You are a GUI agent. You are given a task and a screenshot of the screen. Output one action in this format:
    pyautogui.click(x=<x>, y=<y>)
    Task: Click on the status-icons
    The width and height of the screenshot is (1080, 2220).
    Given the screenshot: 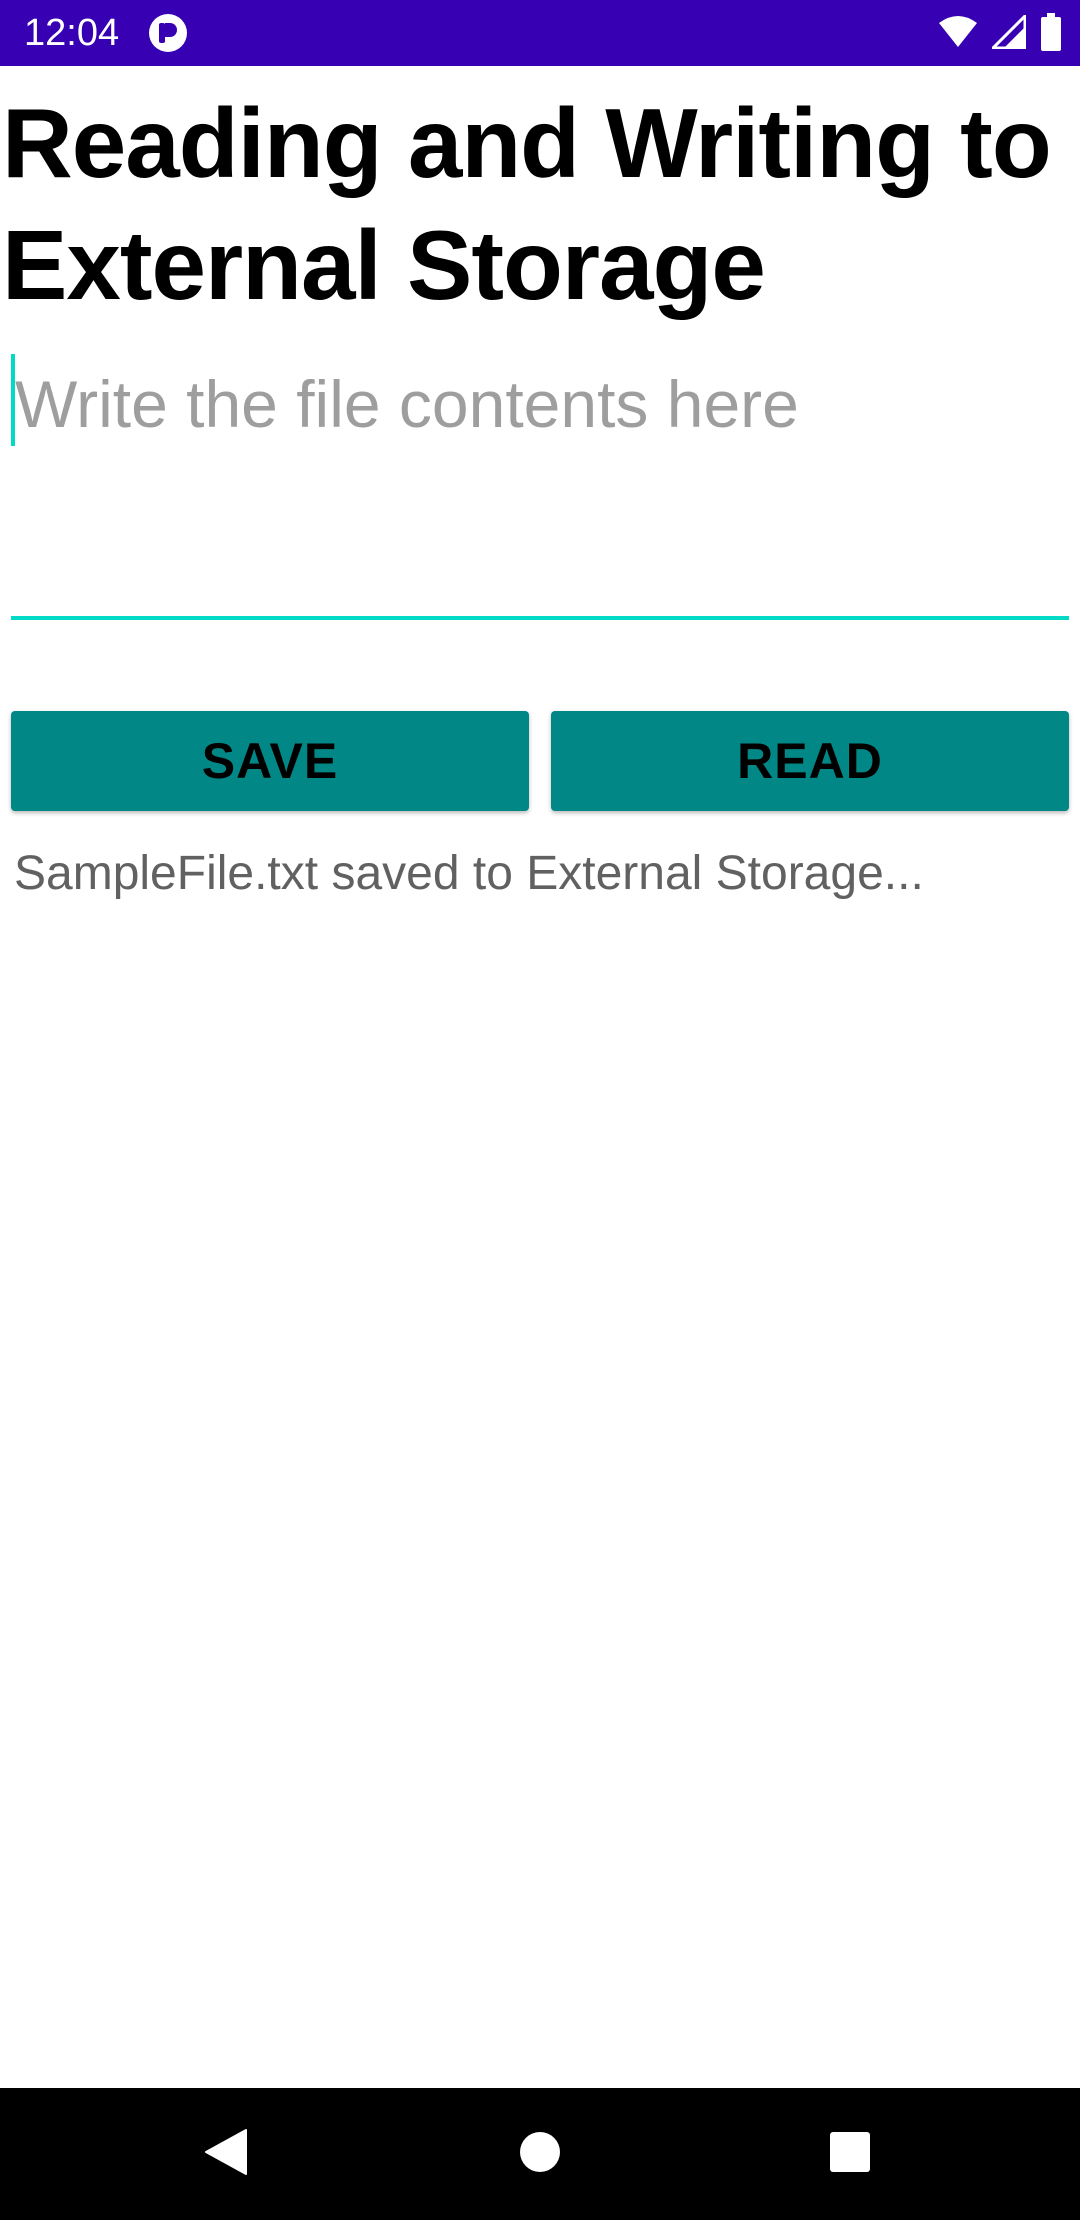 What is the action you would take?
    pyautogui.click(x=1000, y=33)
    